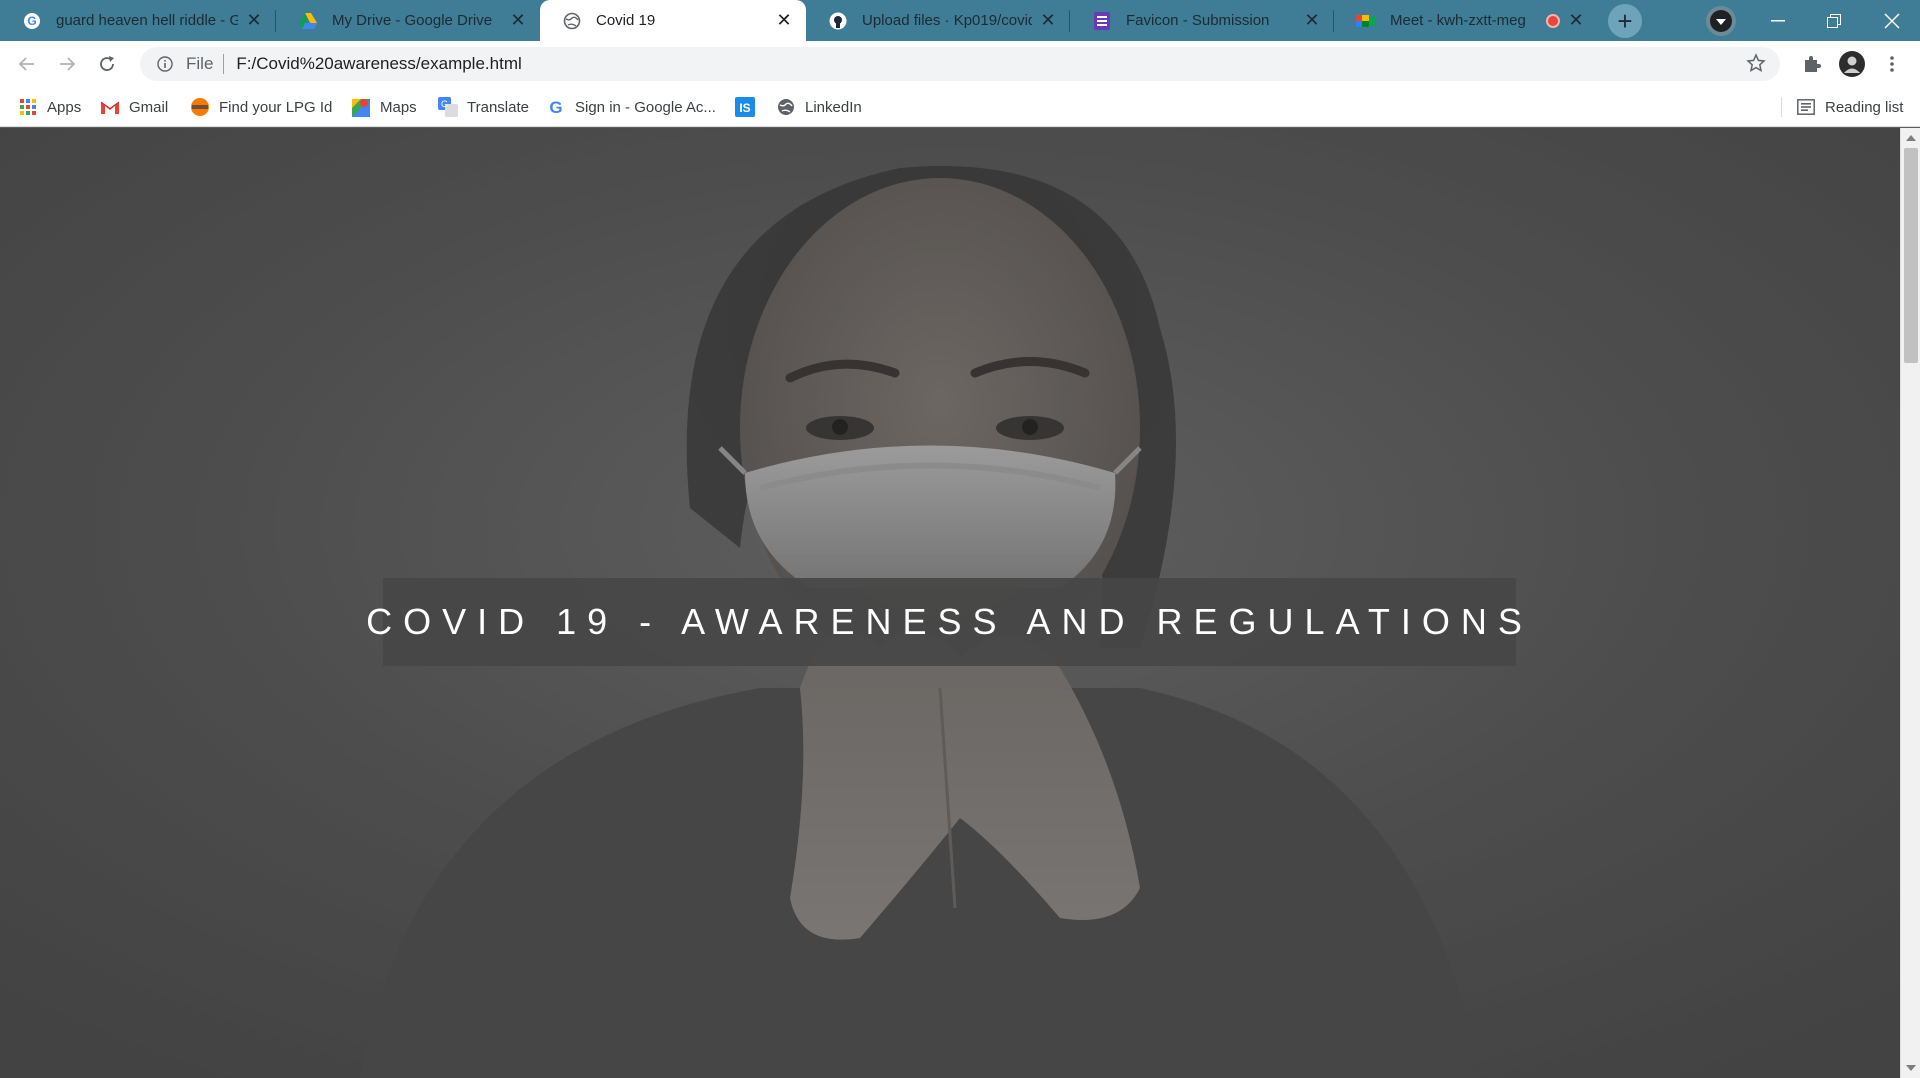  I want to click on forward-arrow-icon, so click(68, 64).